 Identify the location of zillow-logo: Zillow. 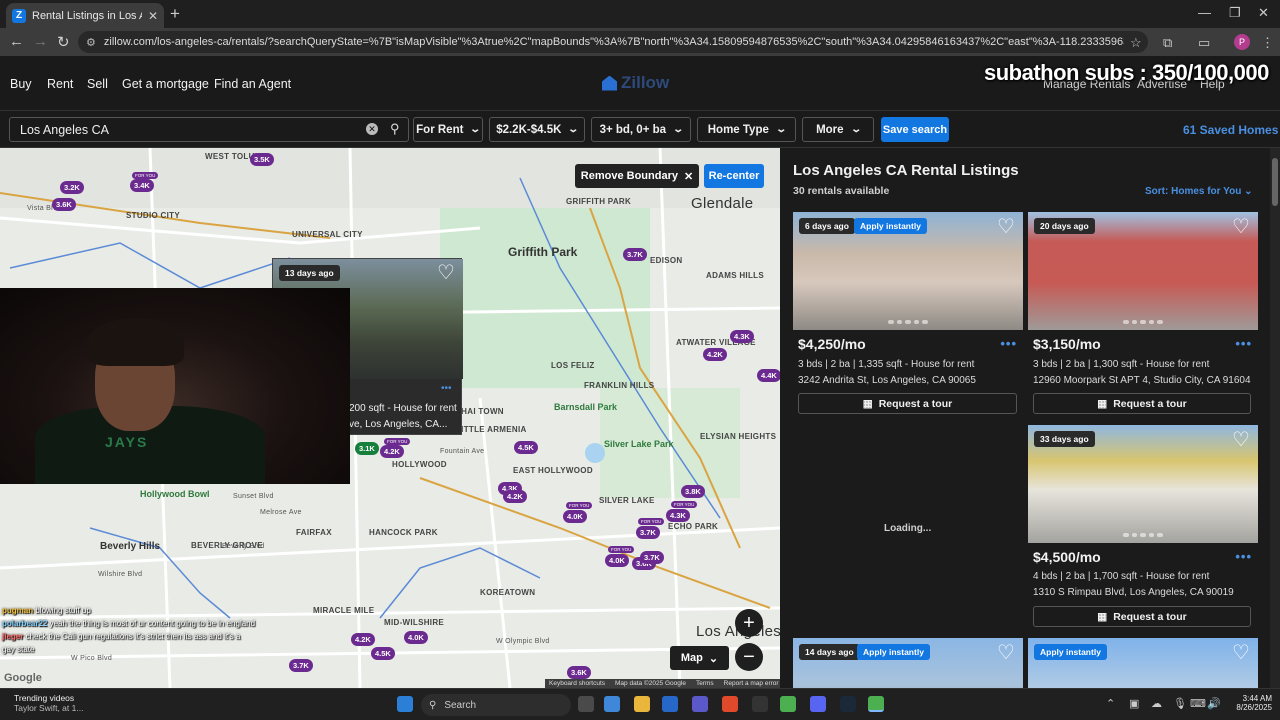
(635, 83).